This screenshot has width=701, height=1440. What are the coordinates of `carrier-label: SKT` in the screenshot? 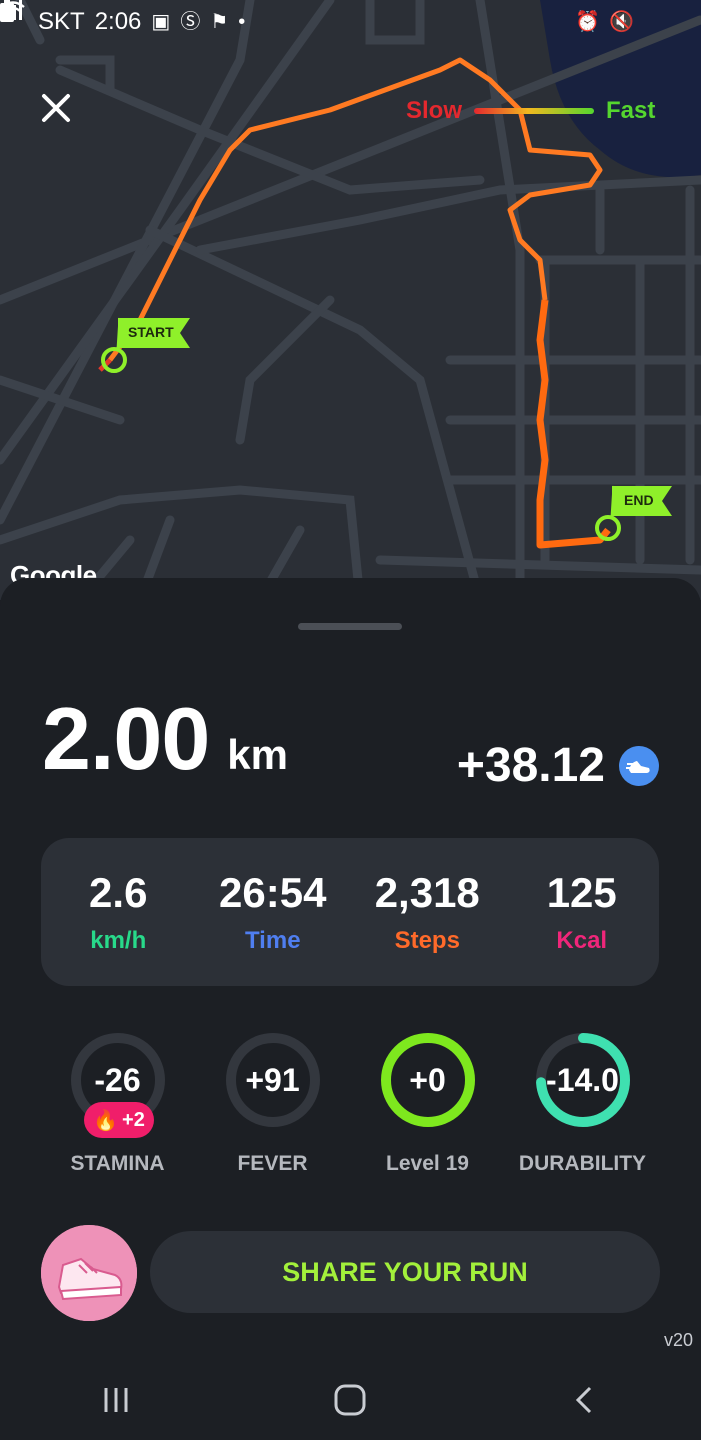 It's located at (61, 21).